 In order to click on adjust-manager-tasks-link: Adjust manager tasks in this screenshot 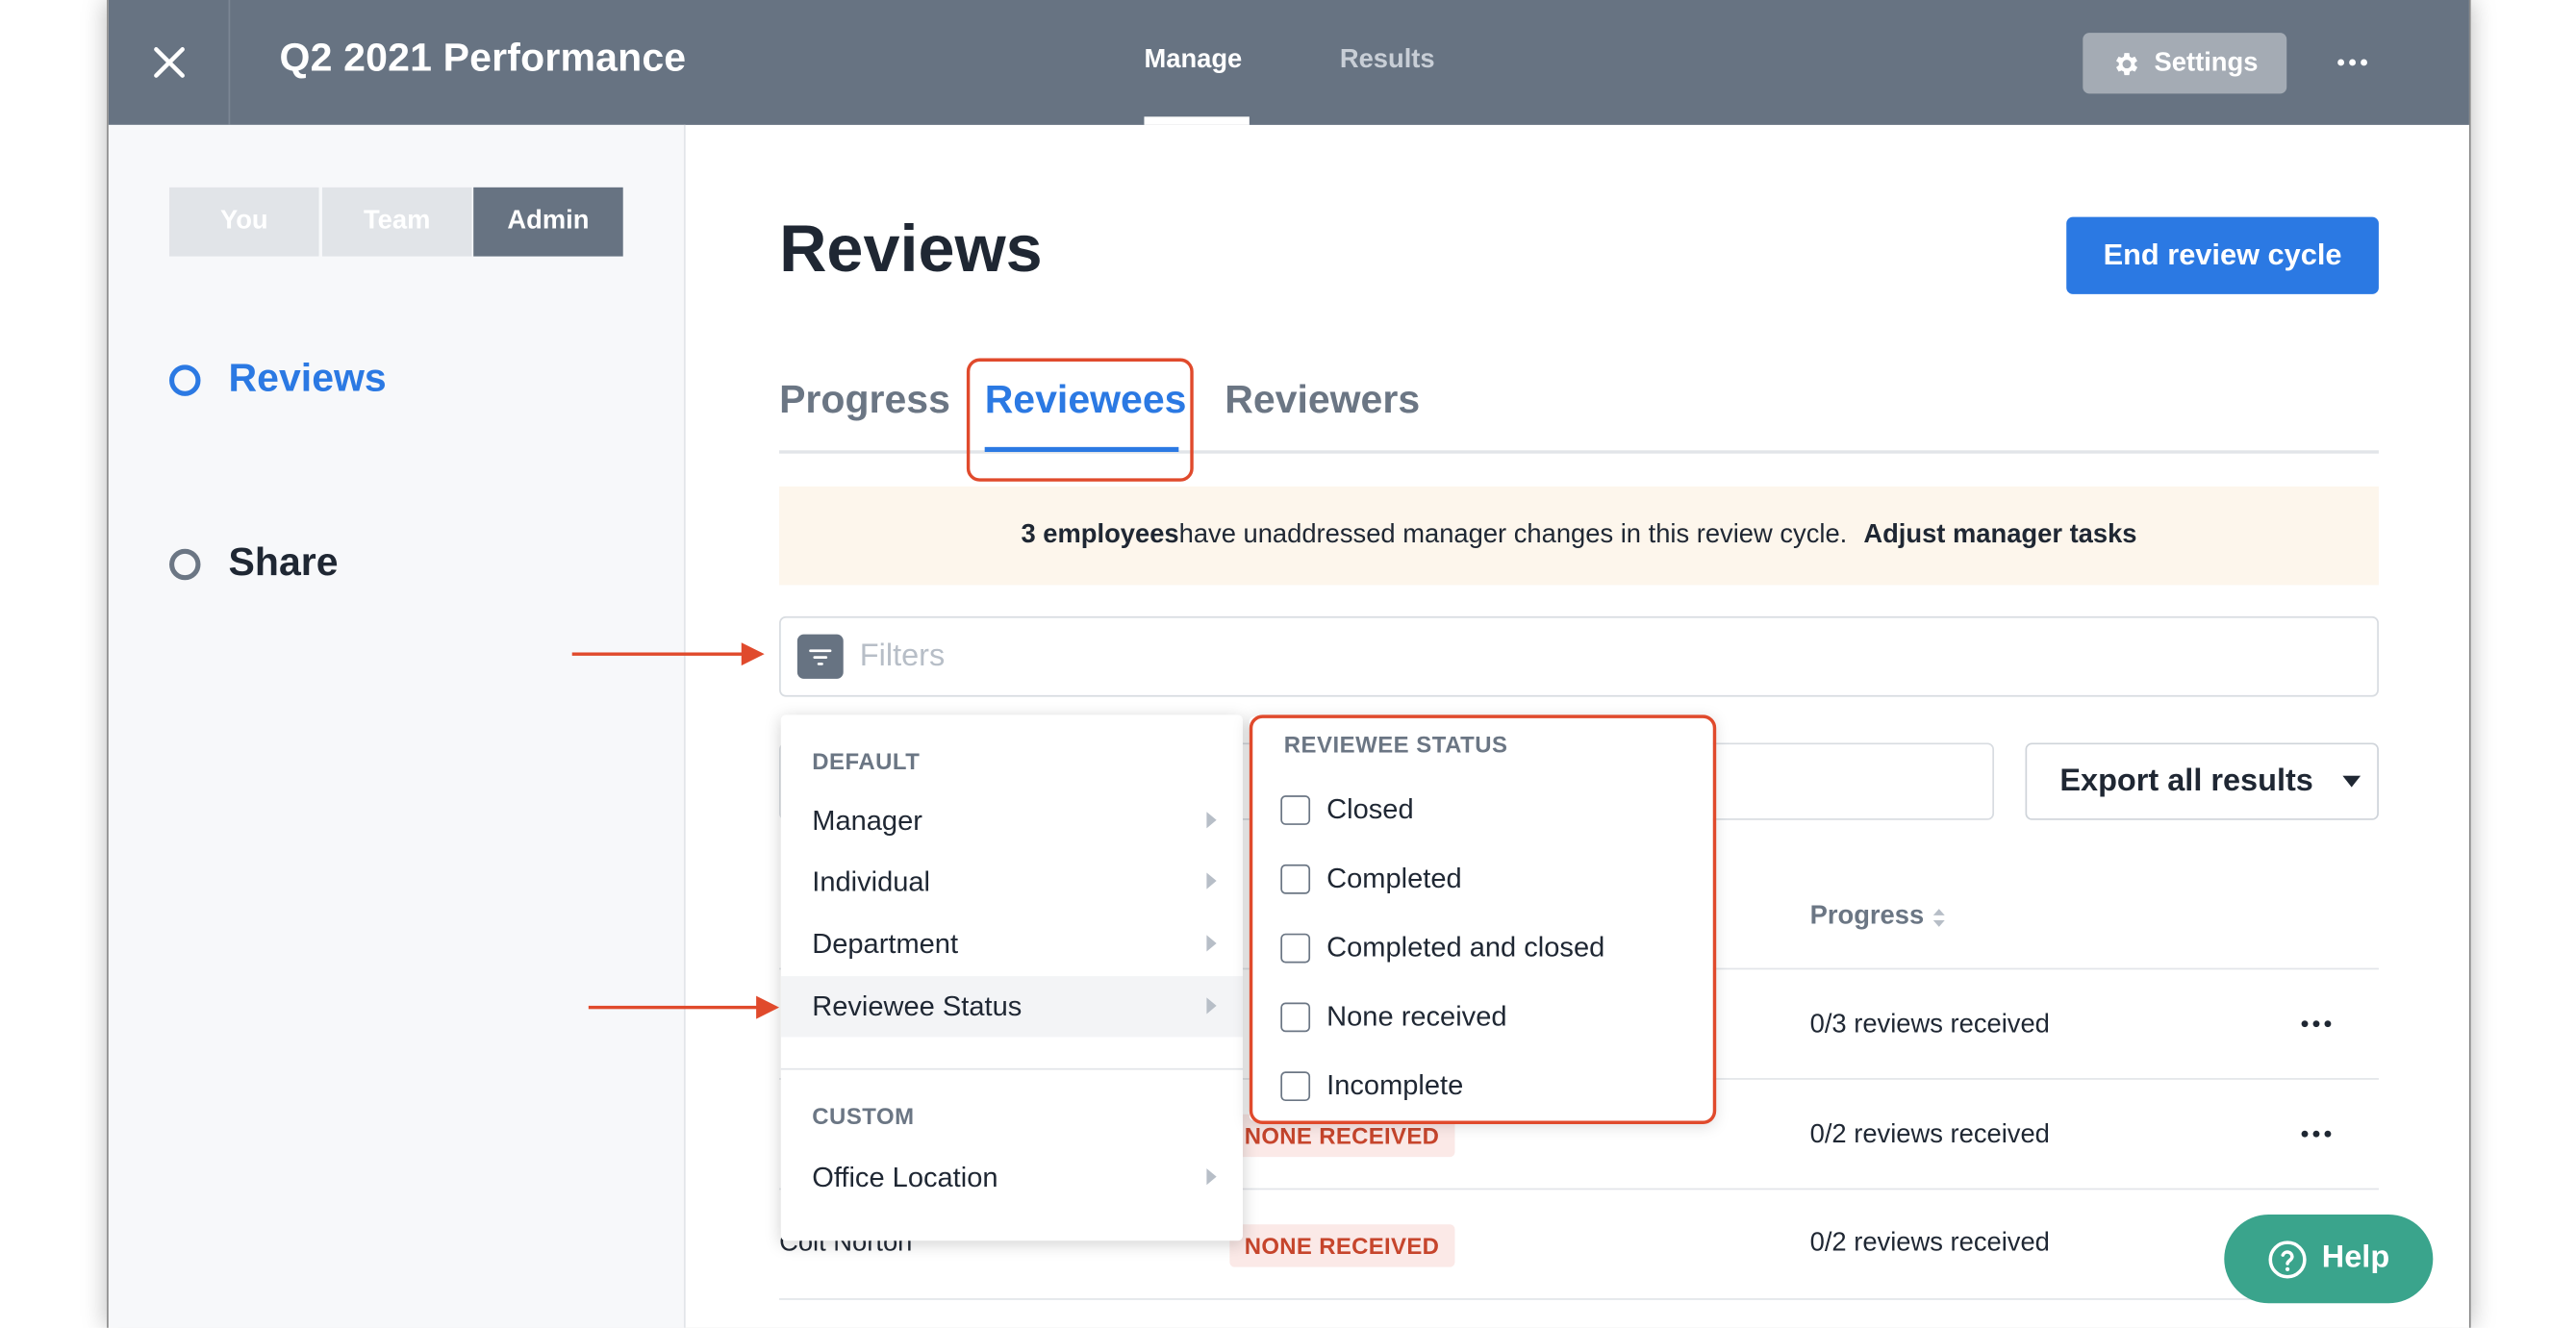, I will do `click(1999, 536)`.